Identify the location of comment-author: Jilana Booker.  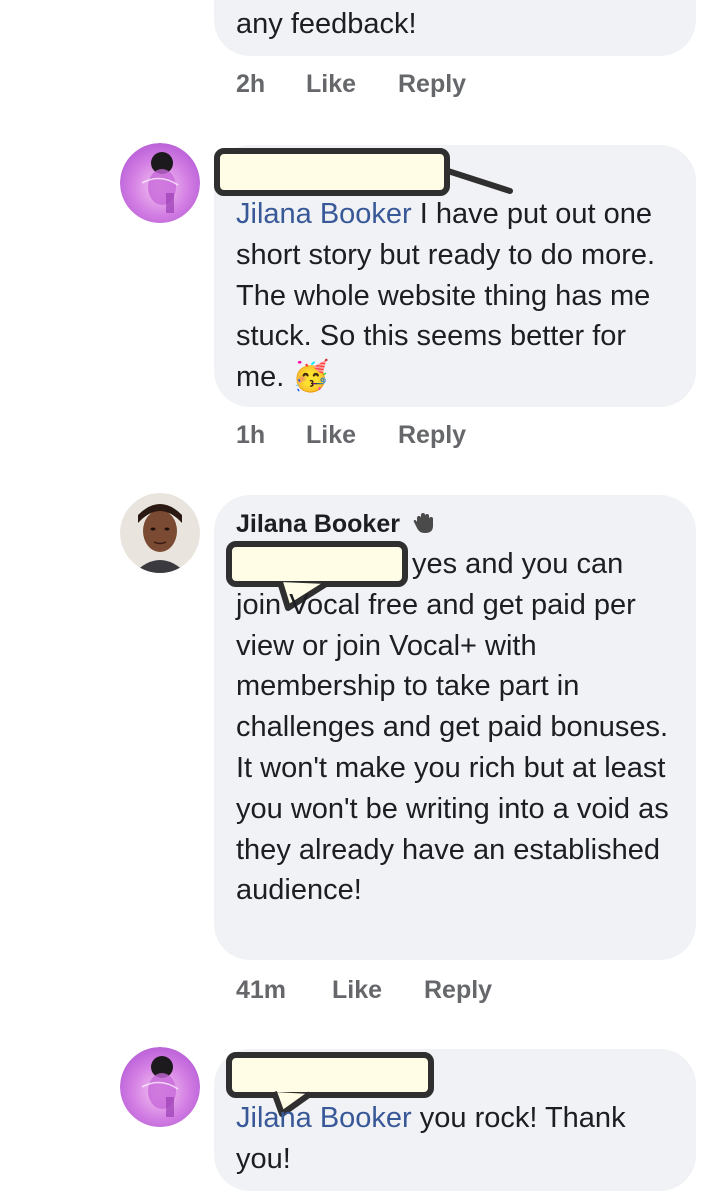
(335, 524).